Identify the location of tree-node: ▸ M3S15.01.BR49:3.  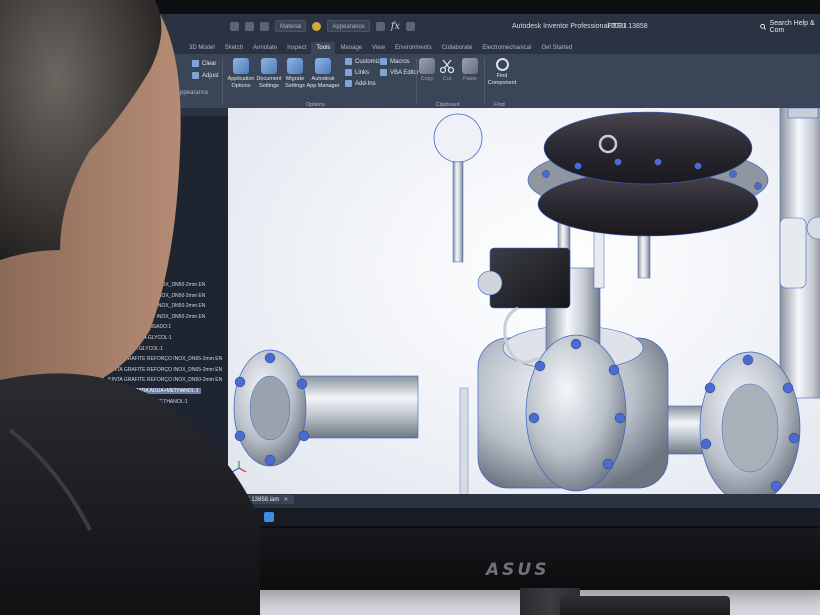
(159, 454).